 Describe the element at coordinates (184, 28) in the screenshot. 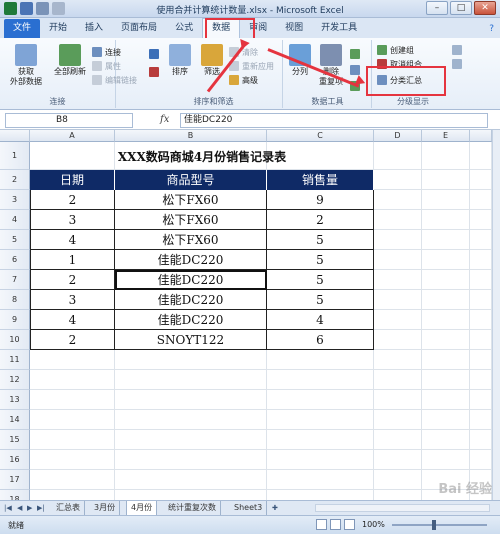

I see `tab-formulas: 公式` at that location.